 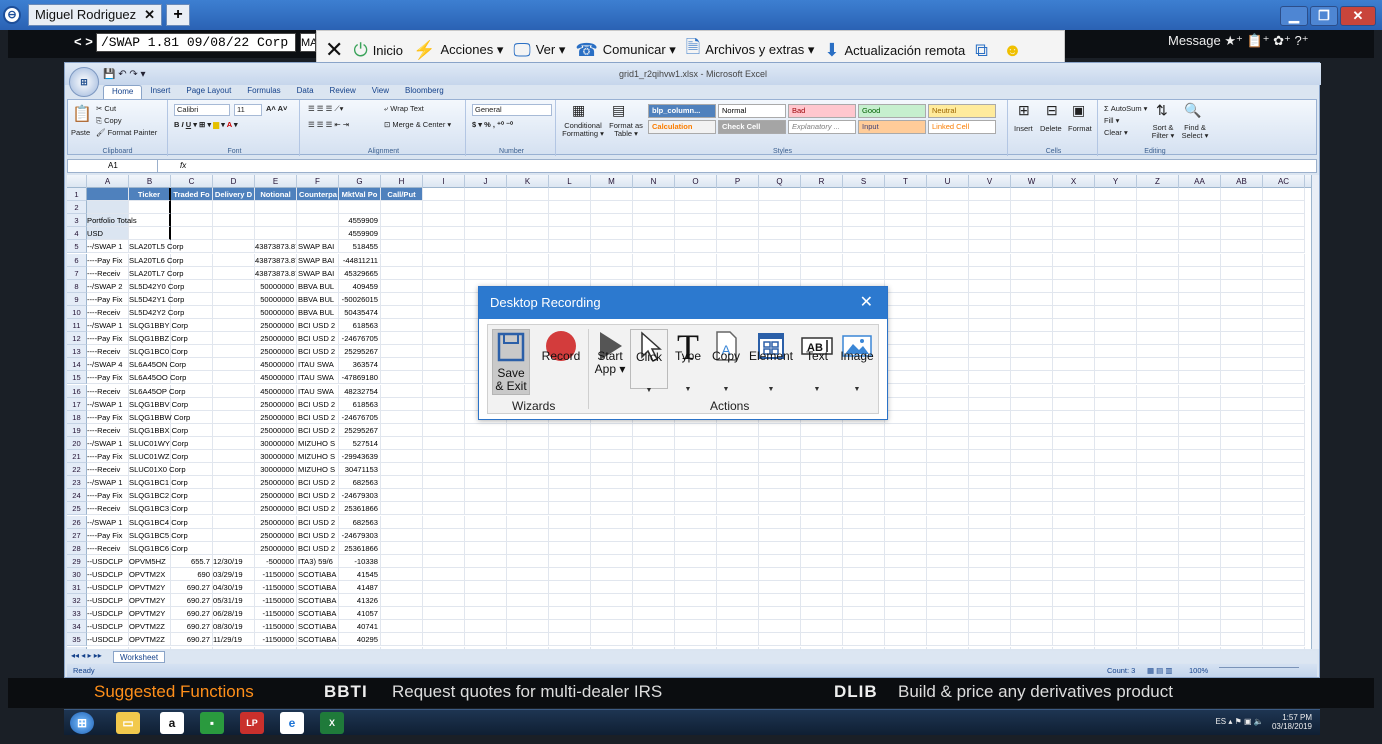 What do you see at coordinates (108, 234) in the screenshot?
I see `grid-cell: USD` at bounding box center [108, 234].